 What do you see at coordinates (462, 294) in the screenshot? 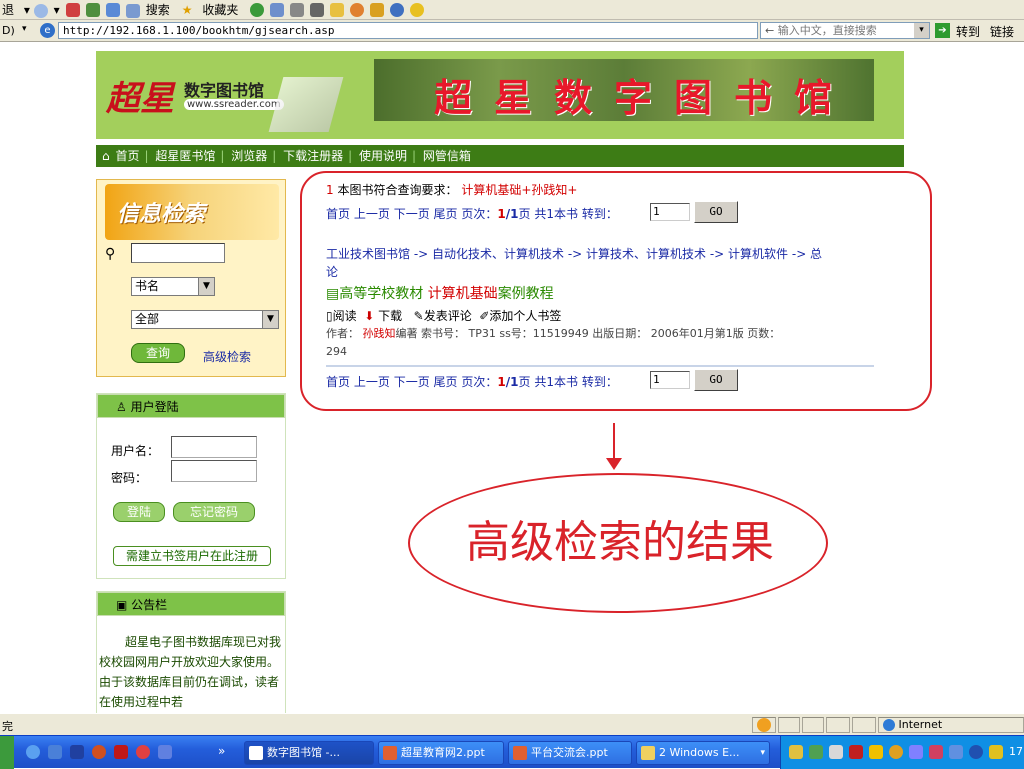
I see `book-title-highlight: 计算机基础` at bounding box center [462, 294].